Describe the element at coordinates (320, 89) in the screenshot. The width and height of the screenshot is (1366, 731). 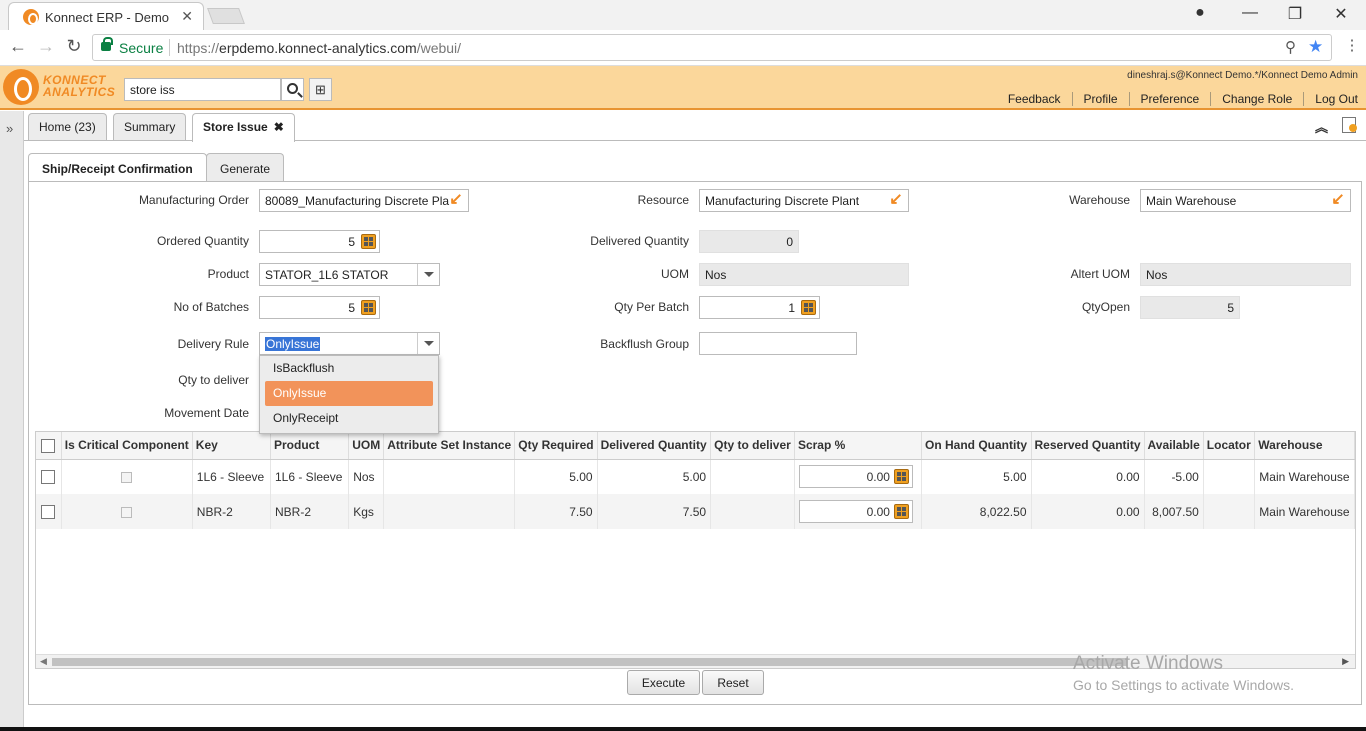
I see `menu-tree-button: ⊞` at that location.